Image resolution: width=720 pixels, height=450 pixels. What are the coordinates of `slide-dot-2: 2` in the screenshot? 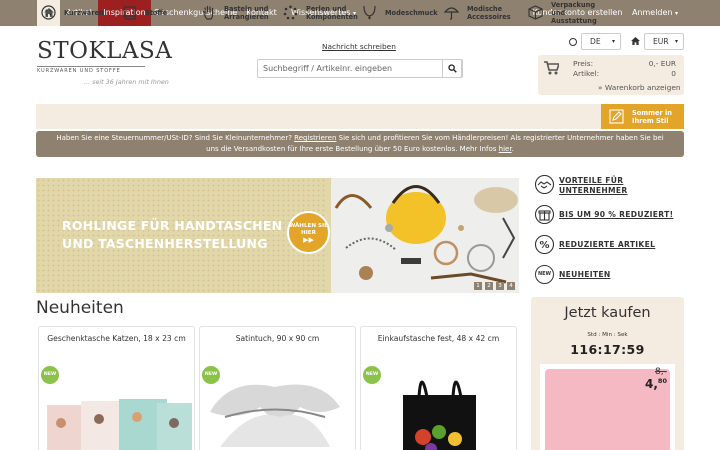 It's located at (489, 286).